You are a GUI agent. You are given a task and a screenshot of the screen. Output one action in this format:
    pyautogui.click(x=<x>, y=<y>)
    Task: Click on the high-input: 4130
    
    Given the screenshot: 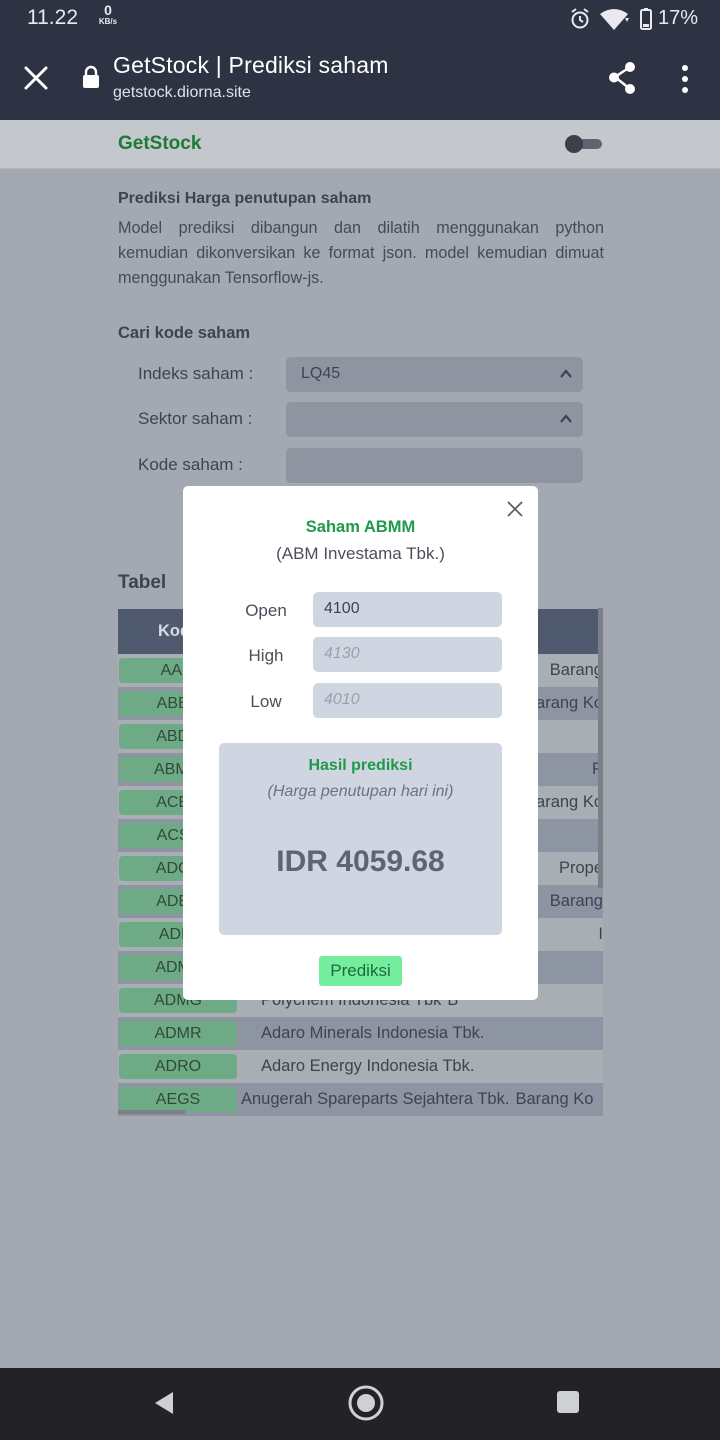 What is the action you would take?
    pyautogui.click(x=407, y=654)
    